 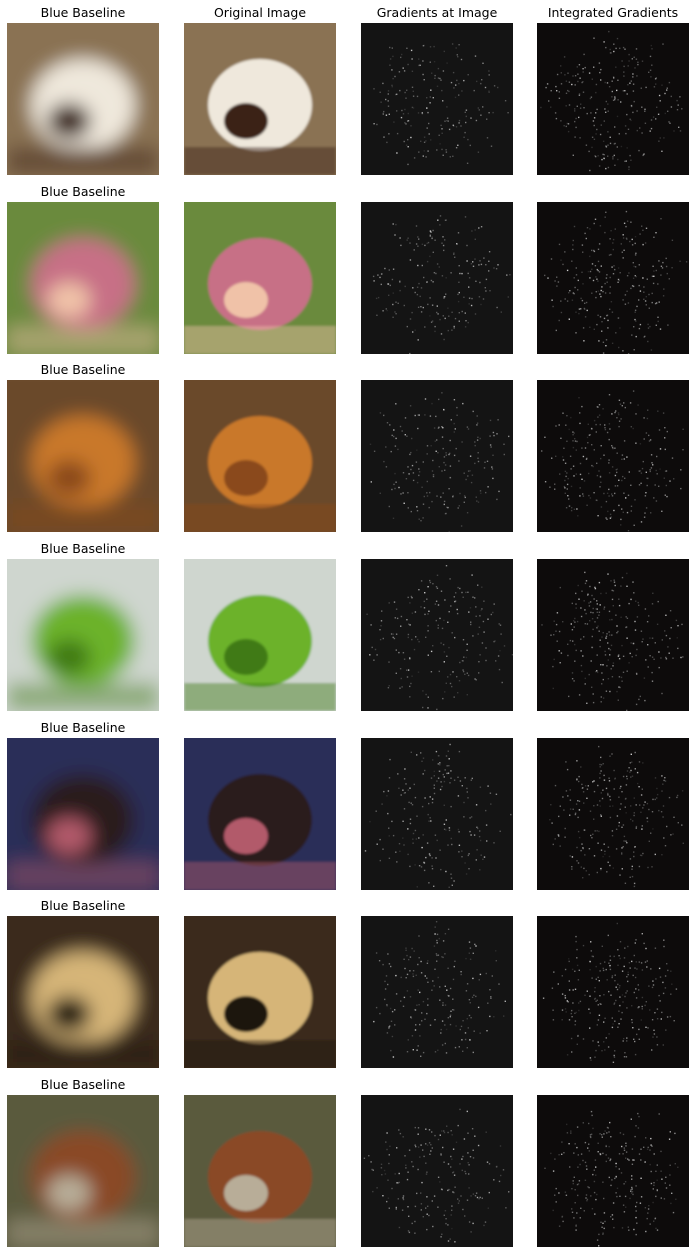 I want to click on girl-in-bonnet-original-panel, so click(x=260, y=278).